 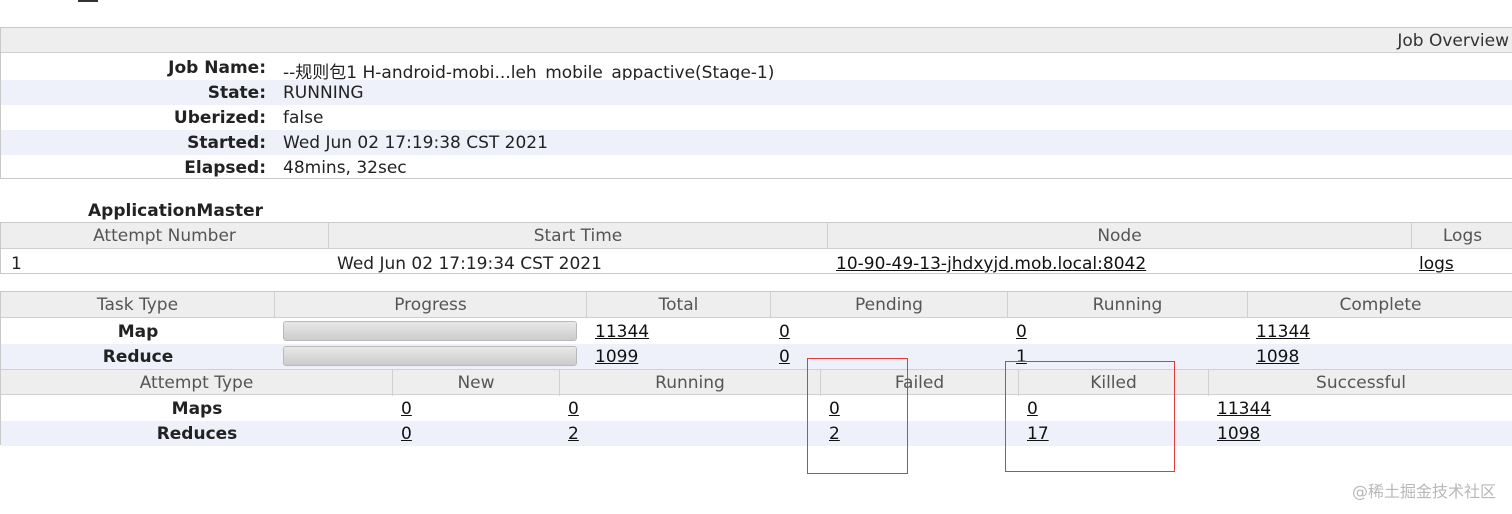 What do you see at coordinates (756, 167) in the screenshot?
I see `elapsed-row: Elapsed: 48mins, 32sec` at bounding box center [756, 167].